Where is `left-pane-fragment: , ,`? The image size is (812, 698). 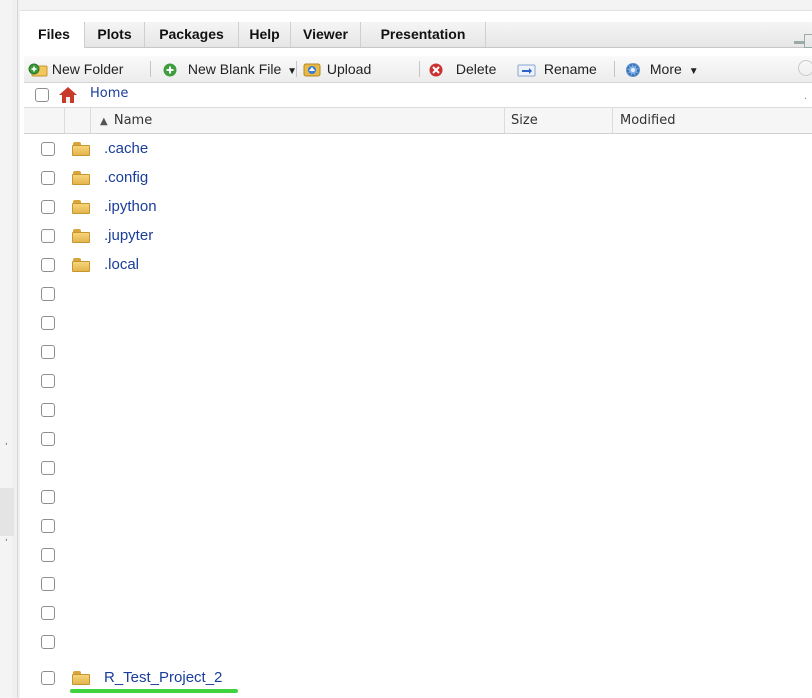
left-pane-fragment: , , is located at coordinates (6, 490).